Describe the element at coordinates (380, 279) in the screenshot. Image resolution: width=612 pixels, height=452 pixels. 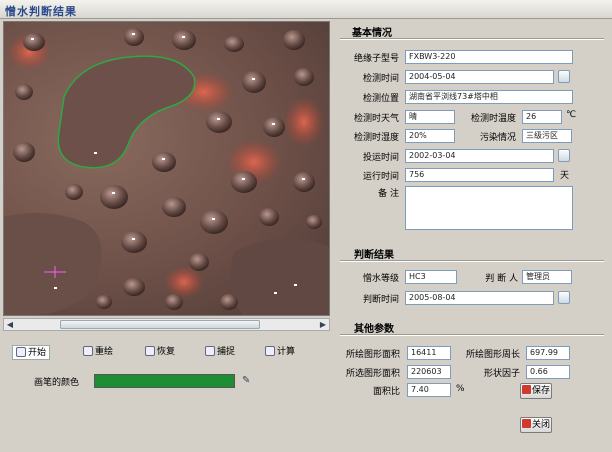
I see `hydrophobic-level-label: 憎水等级` at that location.